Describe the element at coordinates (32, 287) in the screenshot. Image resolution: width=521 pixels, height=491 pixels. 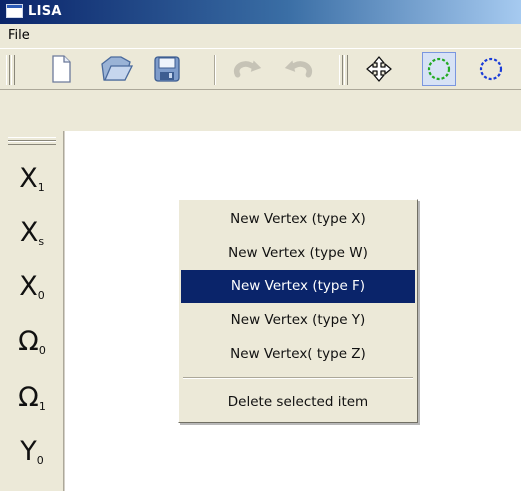
I see `palette-x0: X0` at that location.